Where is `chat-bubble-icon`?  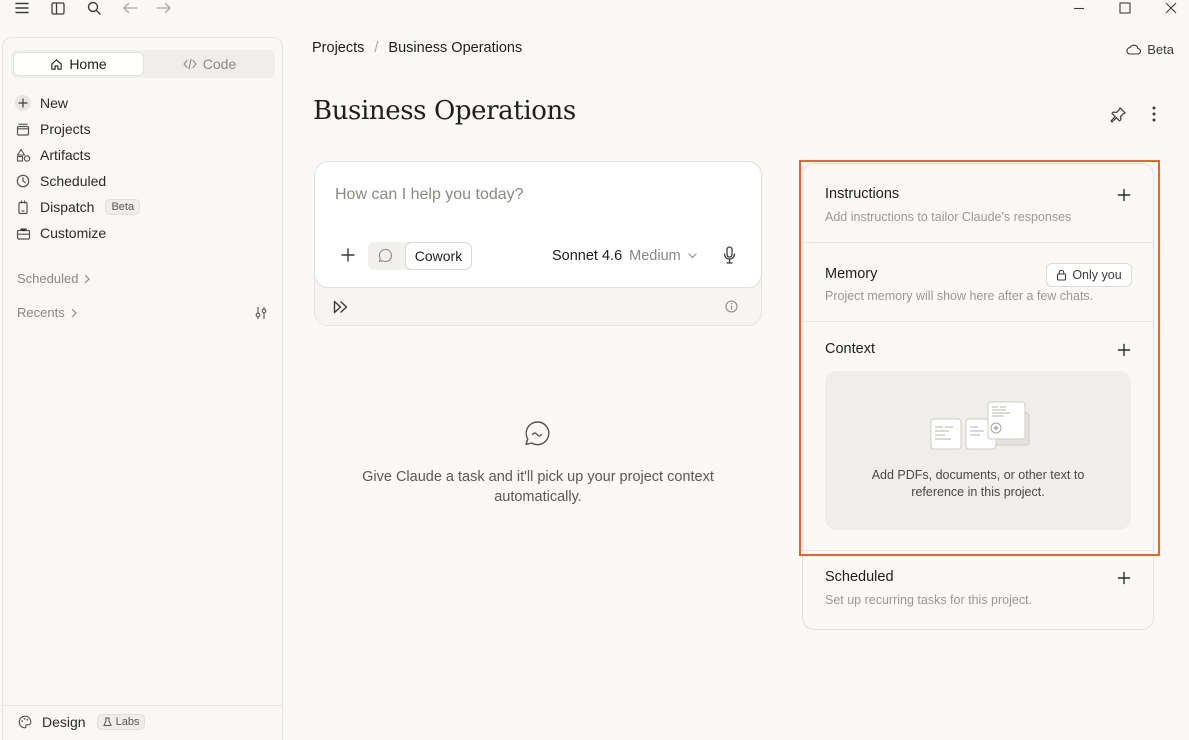
chat-bubble-icon is located at coordinates (385, 255).